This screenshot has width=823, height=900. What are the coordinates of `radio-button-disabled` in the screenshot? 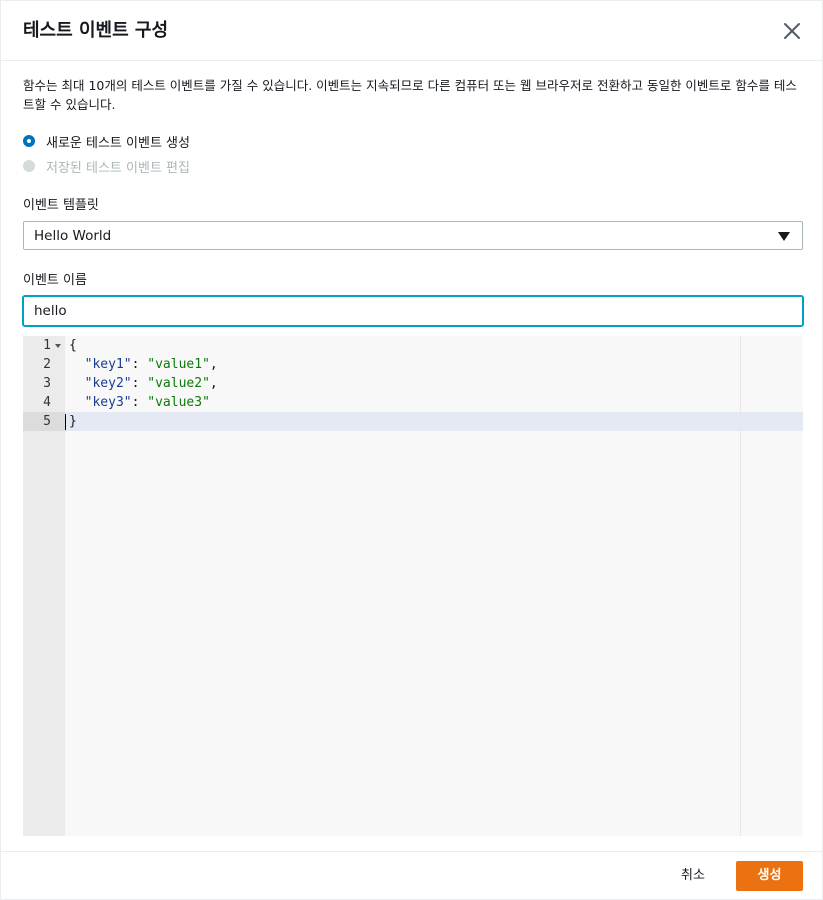 It's located at (29, 166).